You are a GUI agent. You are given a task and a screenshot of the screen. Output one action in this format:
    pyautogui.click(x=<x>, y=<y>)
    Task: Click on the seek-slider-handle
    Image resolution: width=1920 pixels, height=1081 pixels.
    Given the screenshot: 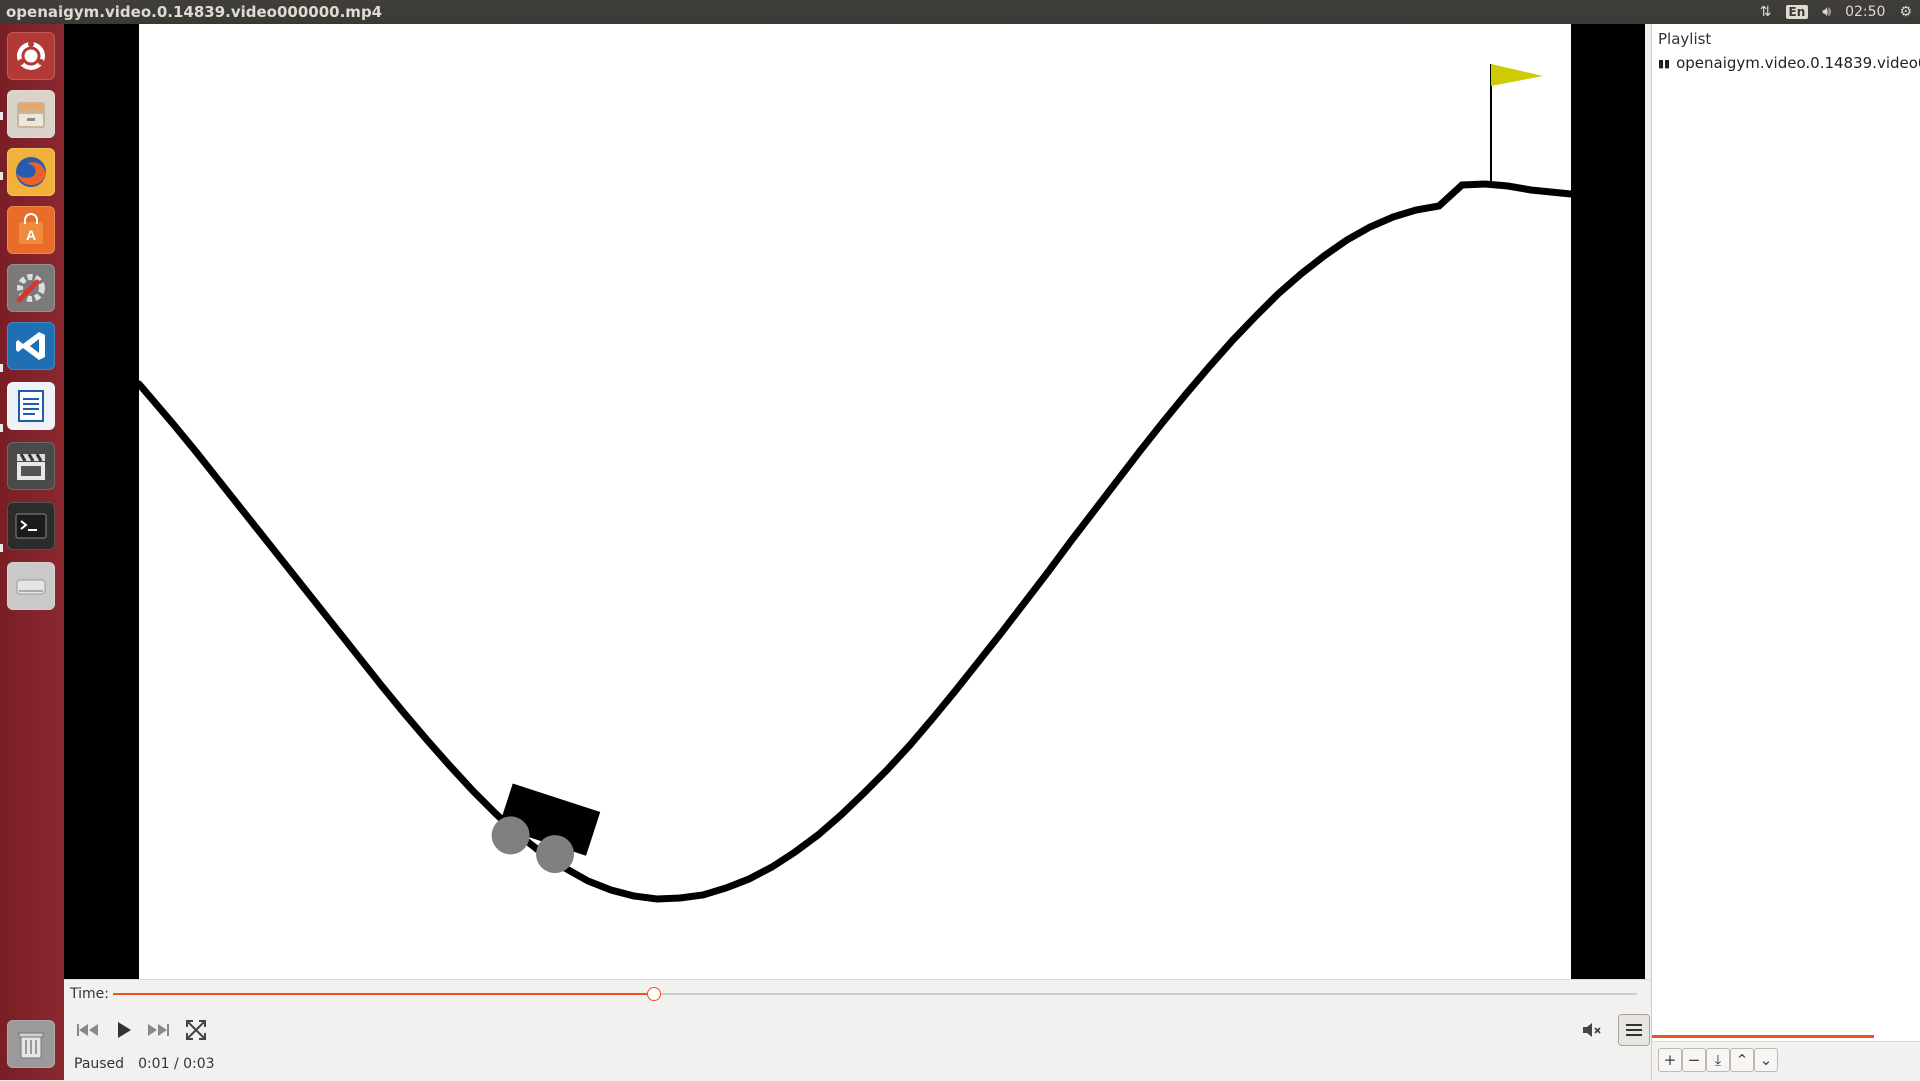 What is the action you would take?
    pyautogui.click(x=654, y=994)
    